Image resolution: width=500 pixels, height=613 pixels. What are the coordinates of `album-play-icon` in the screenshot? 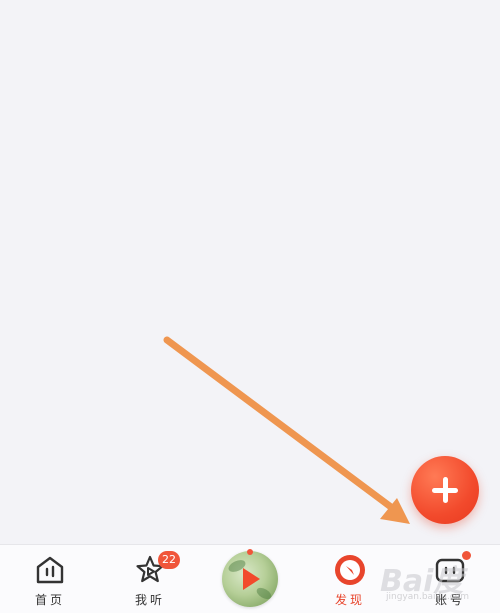 It's located at (250, 579).